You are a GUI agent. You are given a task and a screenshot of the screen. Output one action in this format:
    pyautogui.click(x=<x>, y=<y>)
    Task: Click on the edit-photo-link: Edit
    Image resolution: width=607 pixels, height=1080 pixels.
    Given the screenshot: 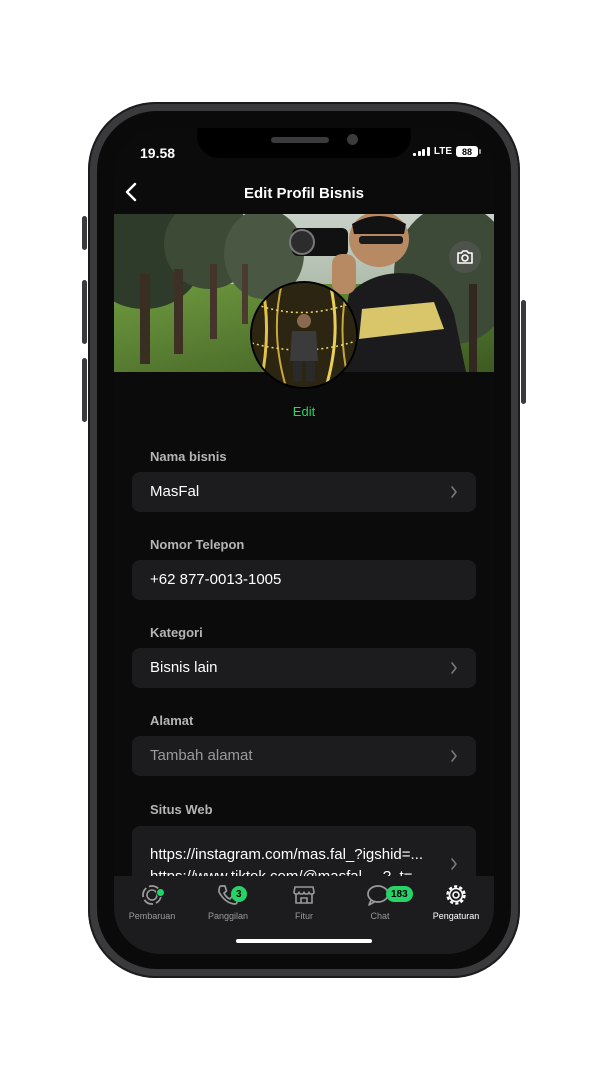 What is the action you would take?
    pyautogui.click(x=304, y=411)
    